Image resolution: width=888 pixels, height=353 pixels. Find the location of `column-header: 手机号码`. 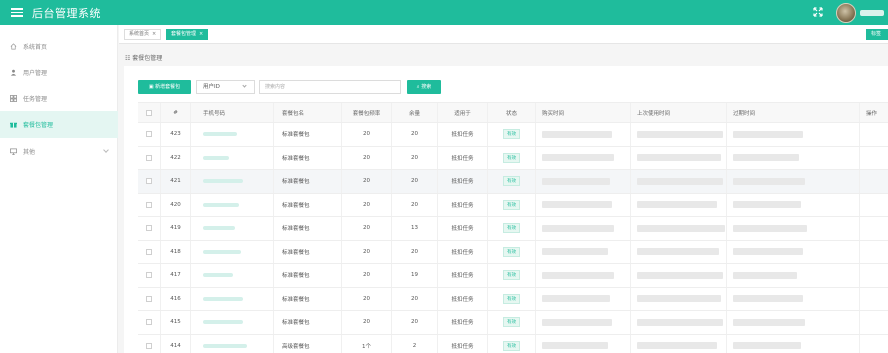

column-header: 手机号码 is located at coordinates (231, 112).